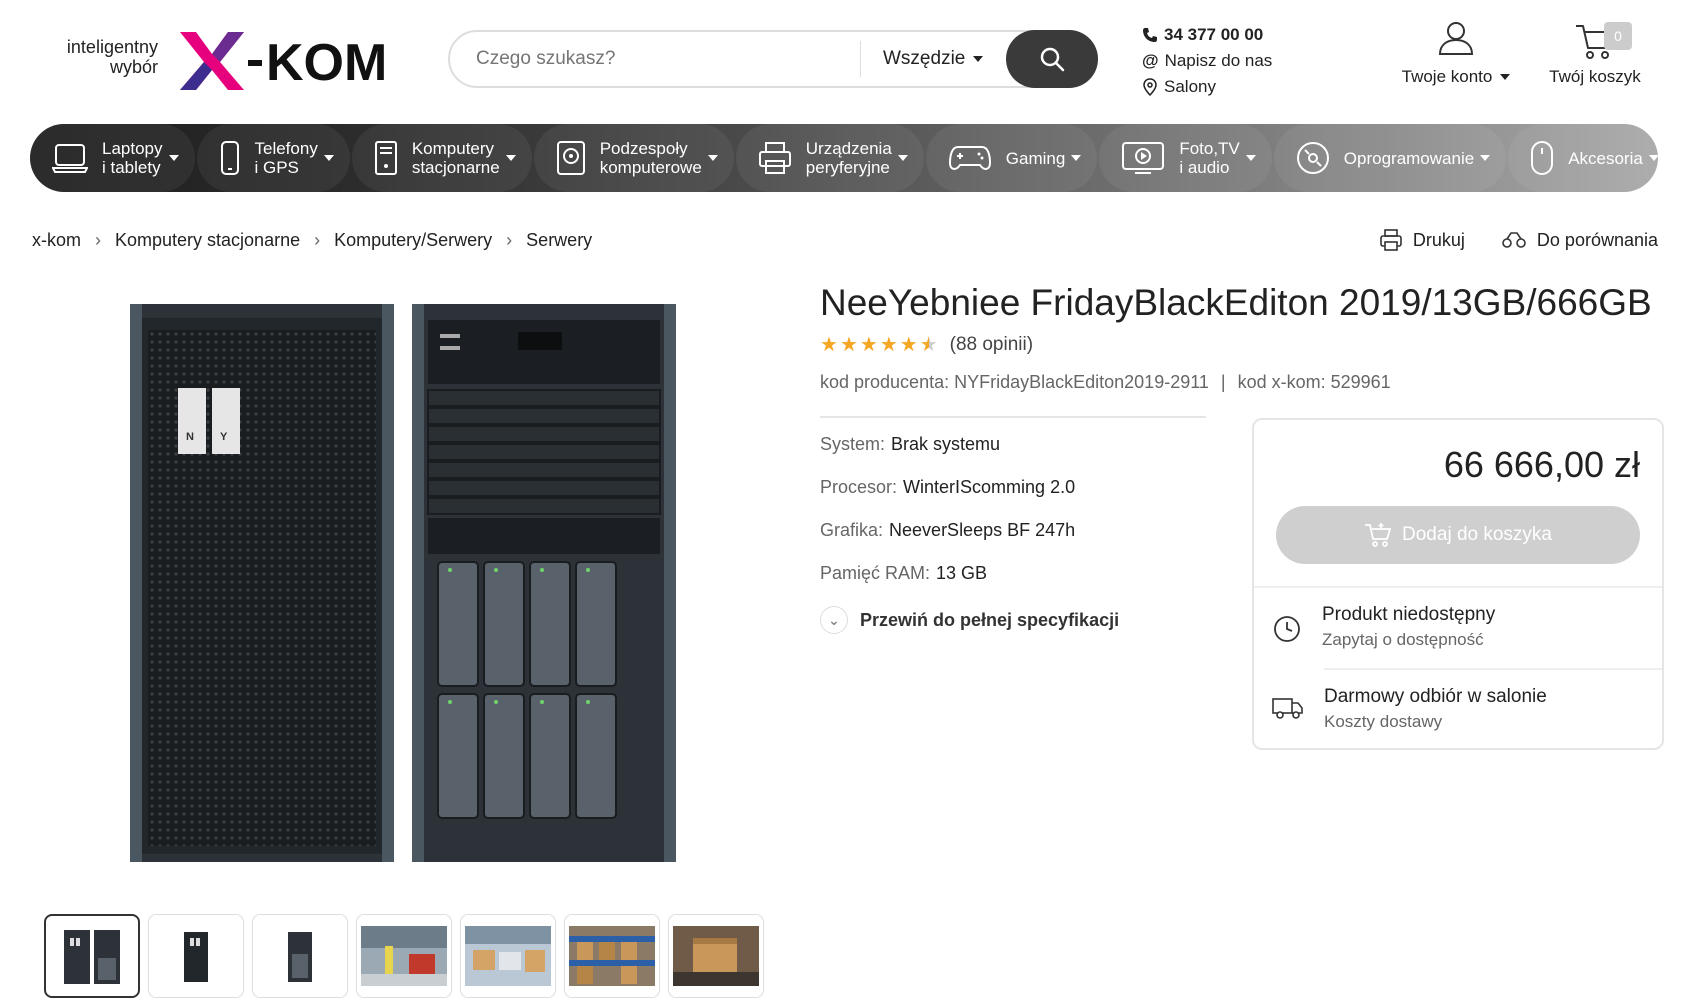 The width and height of the screenshot is (1688, 1000). What do you see at coordinates (56, 240) in the screenshot?
I see `breadcrumb-item: x-kom` at bounding box center [56, 240].